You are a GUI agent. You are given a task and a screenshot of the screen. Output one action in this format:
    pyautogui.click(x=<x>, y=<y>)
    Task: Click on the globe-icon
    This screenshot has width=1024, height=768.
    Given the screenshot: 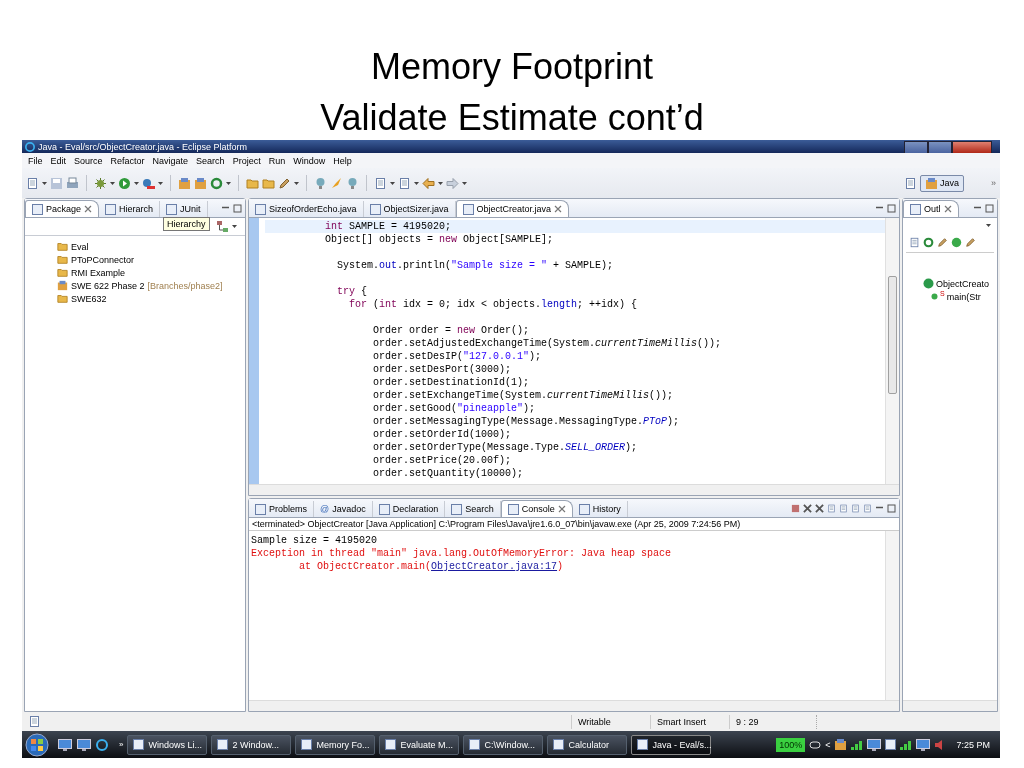 What is the action you would take?
    pyautogui.click(x=102, y=744)
    